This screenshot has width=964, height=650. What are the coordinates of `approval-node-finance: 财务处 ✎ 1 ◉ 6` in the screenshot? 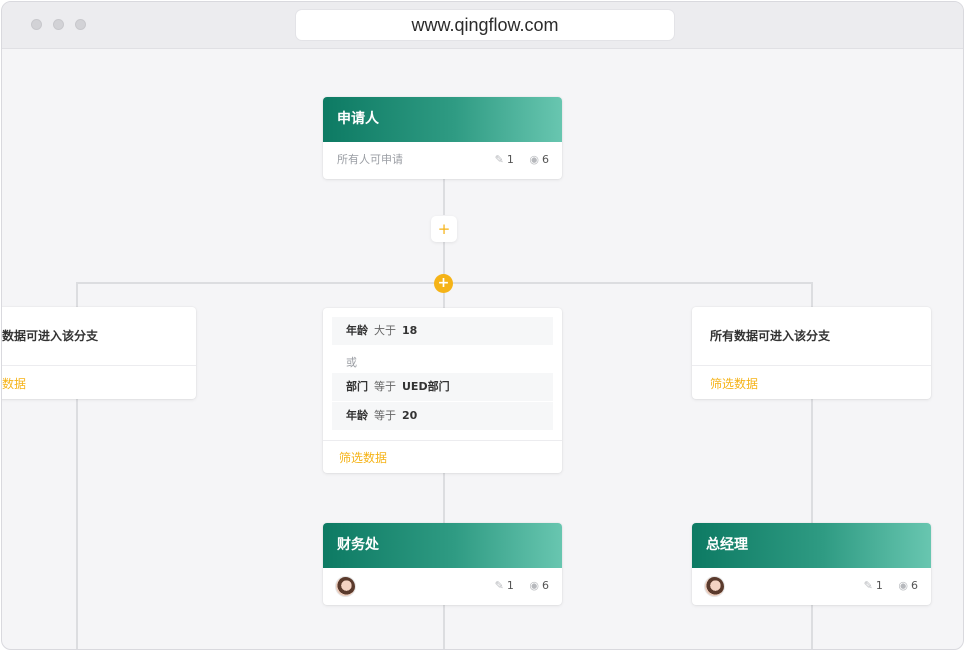 It's located at (442, 564).